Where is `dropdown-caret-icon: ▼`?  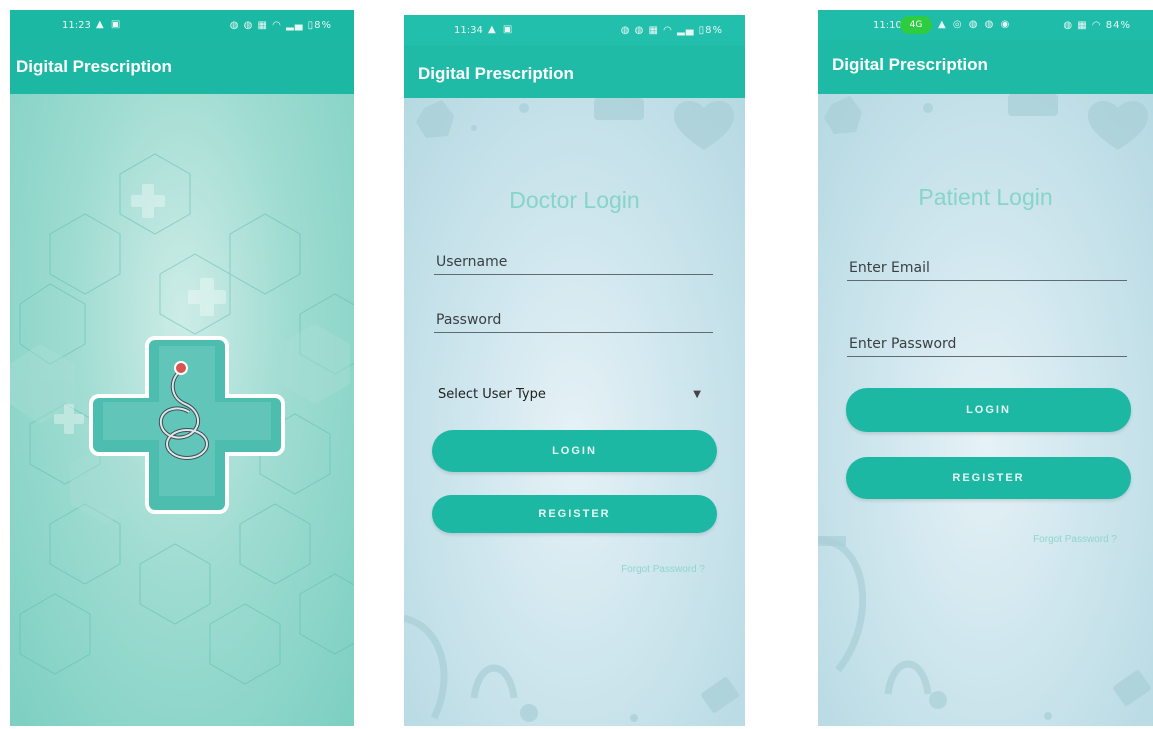 dropdown-caret-icon: ▼ is located at coordinates (697, 394).